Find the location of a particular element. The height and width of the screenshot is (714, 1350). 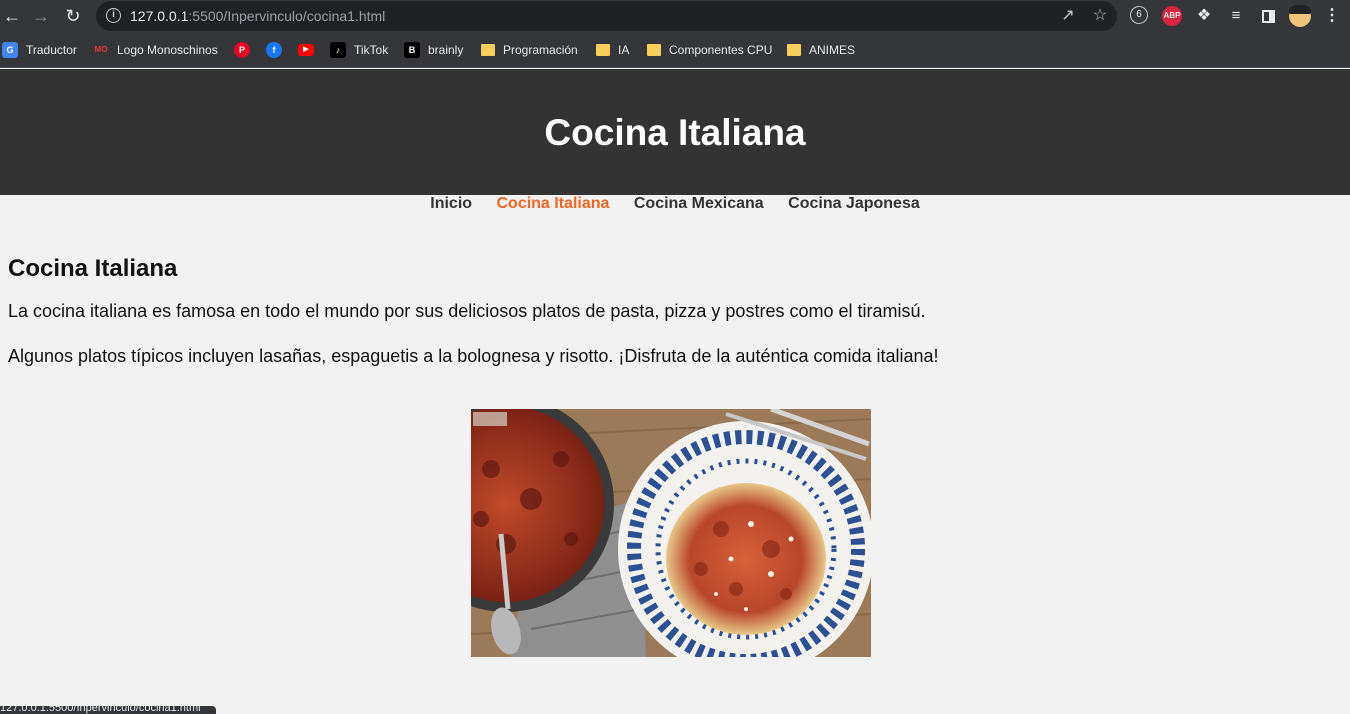

reading-list-icon: ≡ is located at coordinates (1236, 16).